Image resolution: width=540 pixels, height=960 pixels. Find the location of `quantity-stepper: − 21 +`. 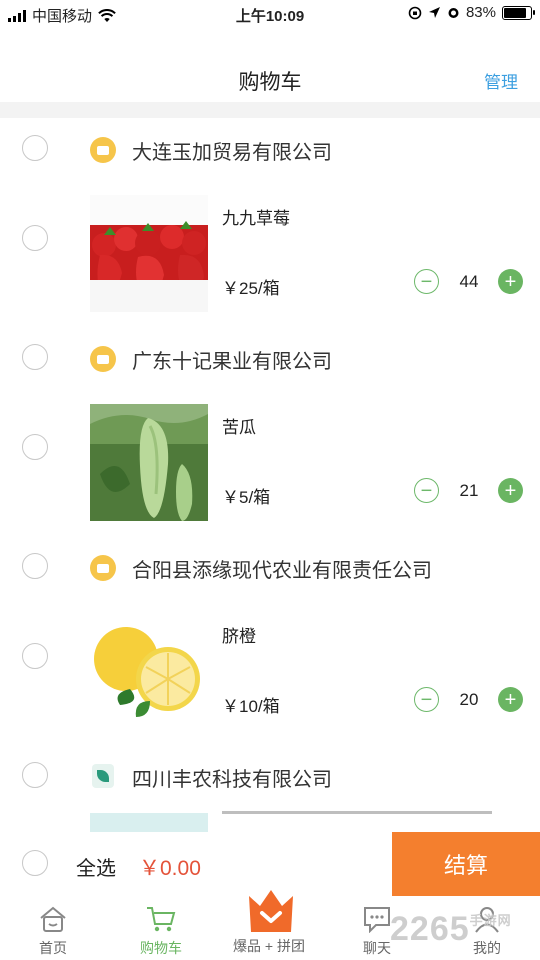

quantity-stepper: − 21 + is located at coordinates (469, 492).